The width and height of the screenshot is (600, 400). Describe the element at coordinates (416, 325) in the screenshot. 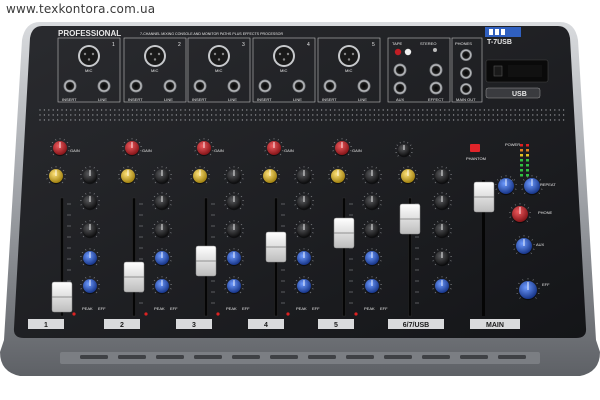

I see `strip-label-usb: 6/7/USB` at that location.